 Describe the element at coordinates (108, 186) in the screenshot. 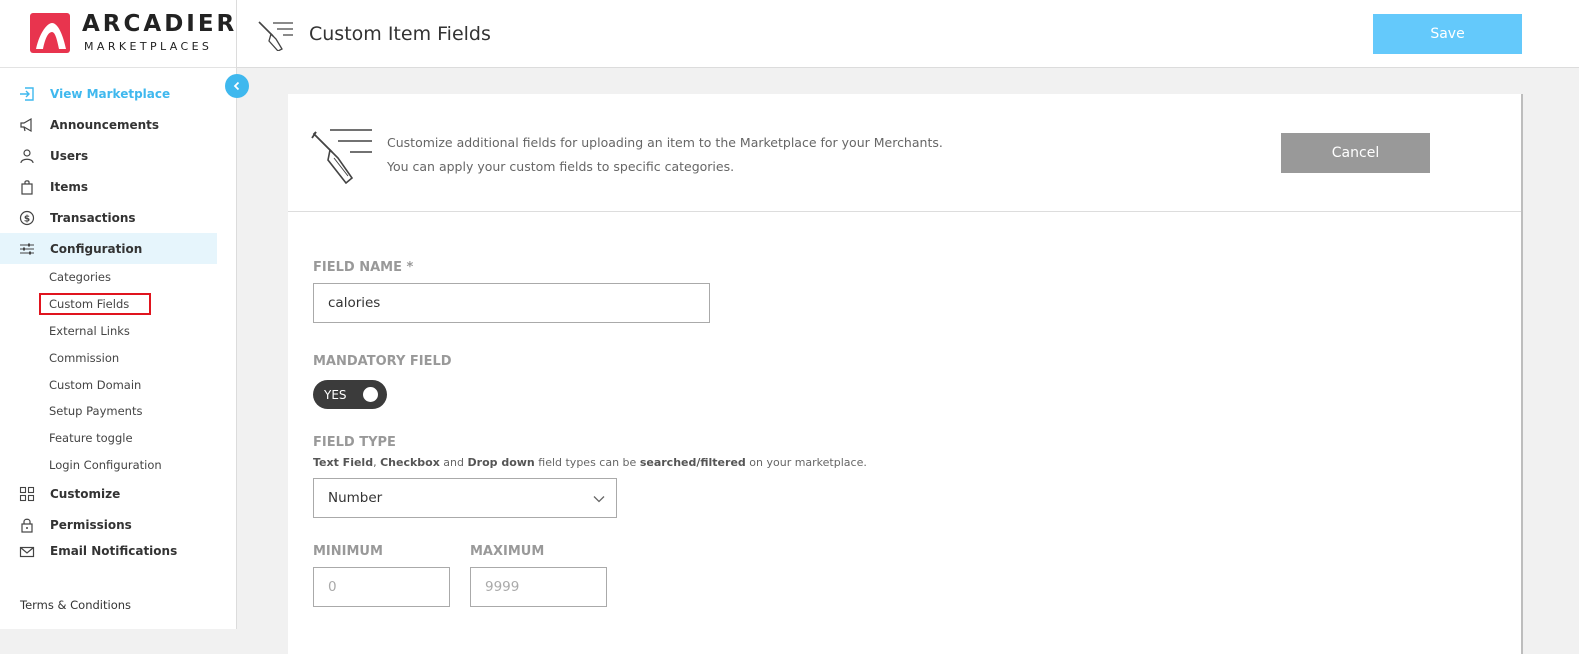

I see `sidebar-item-items: Items` at that location.